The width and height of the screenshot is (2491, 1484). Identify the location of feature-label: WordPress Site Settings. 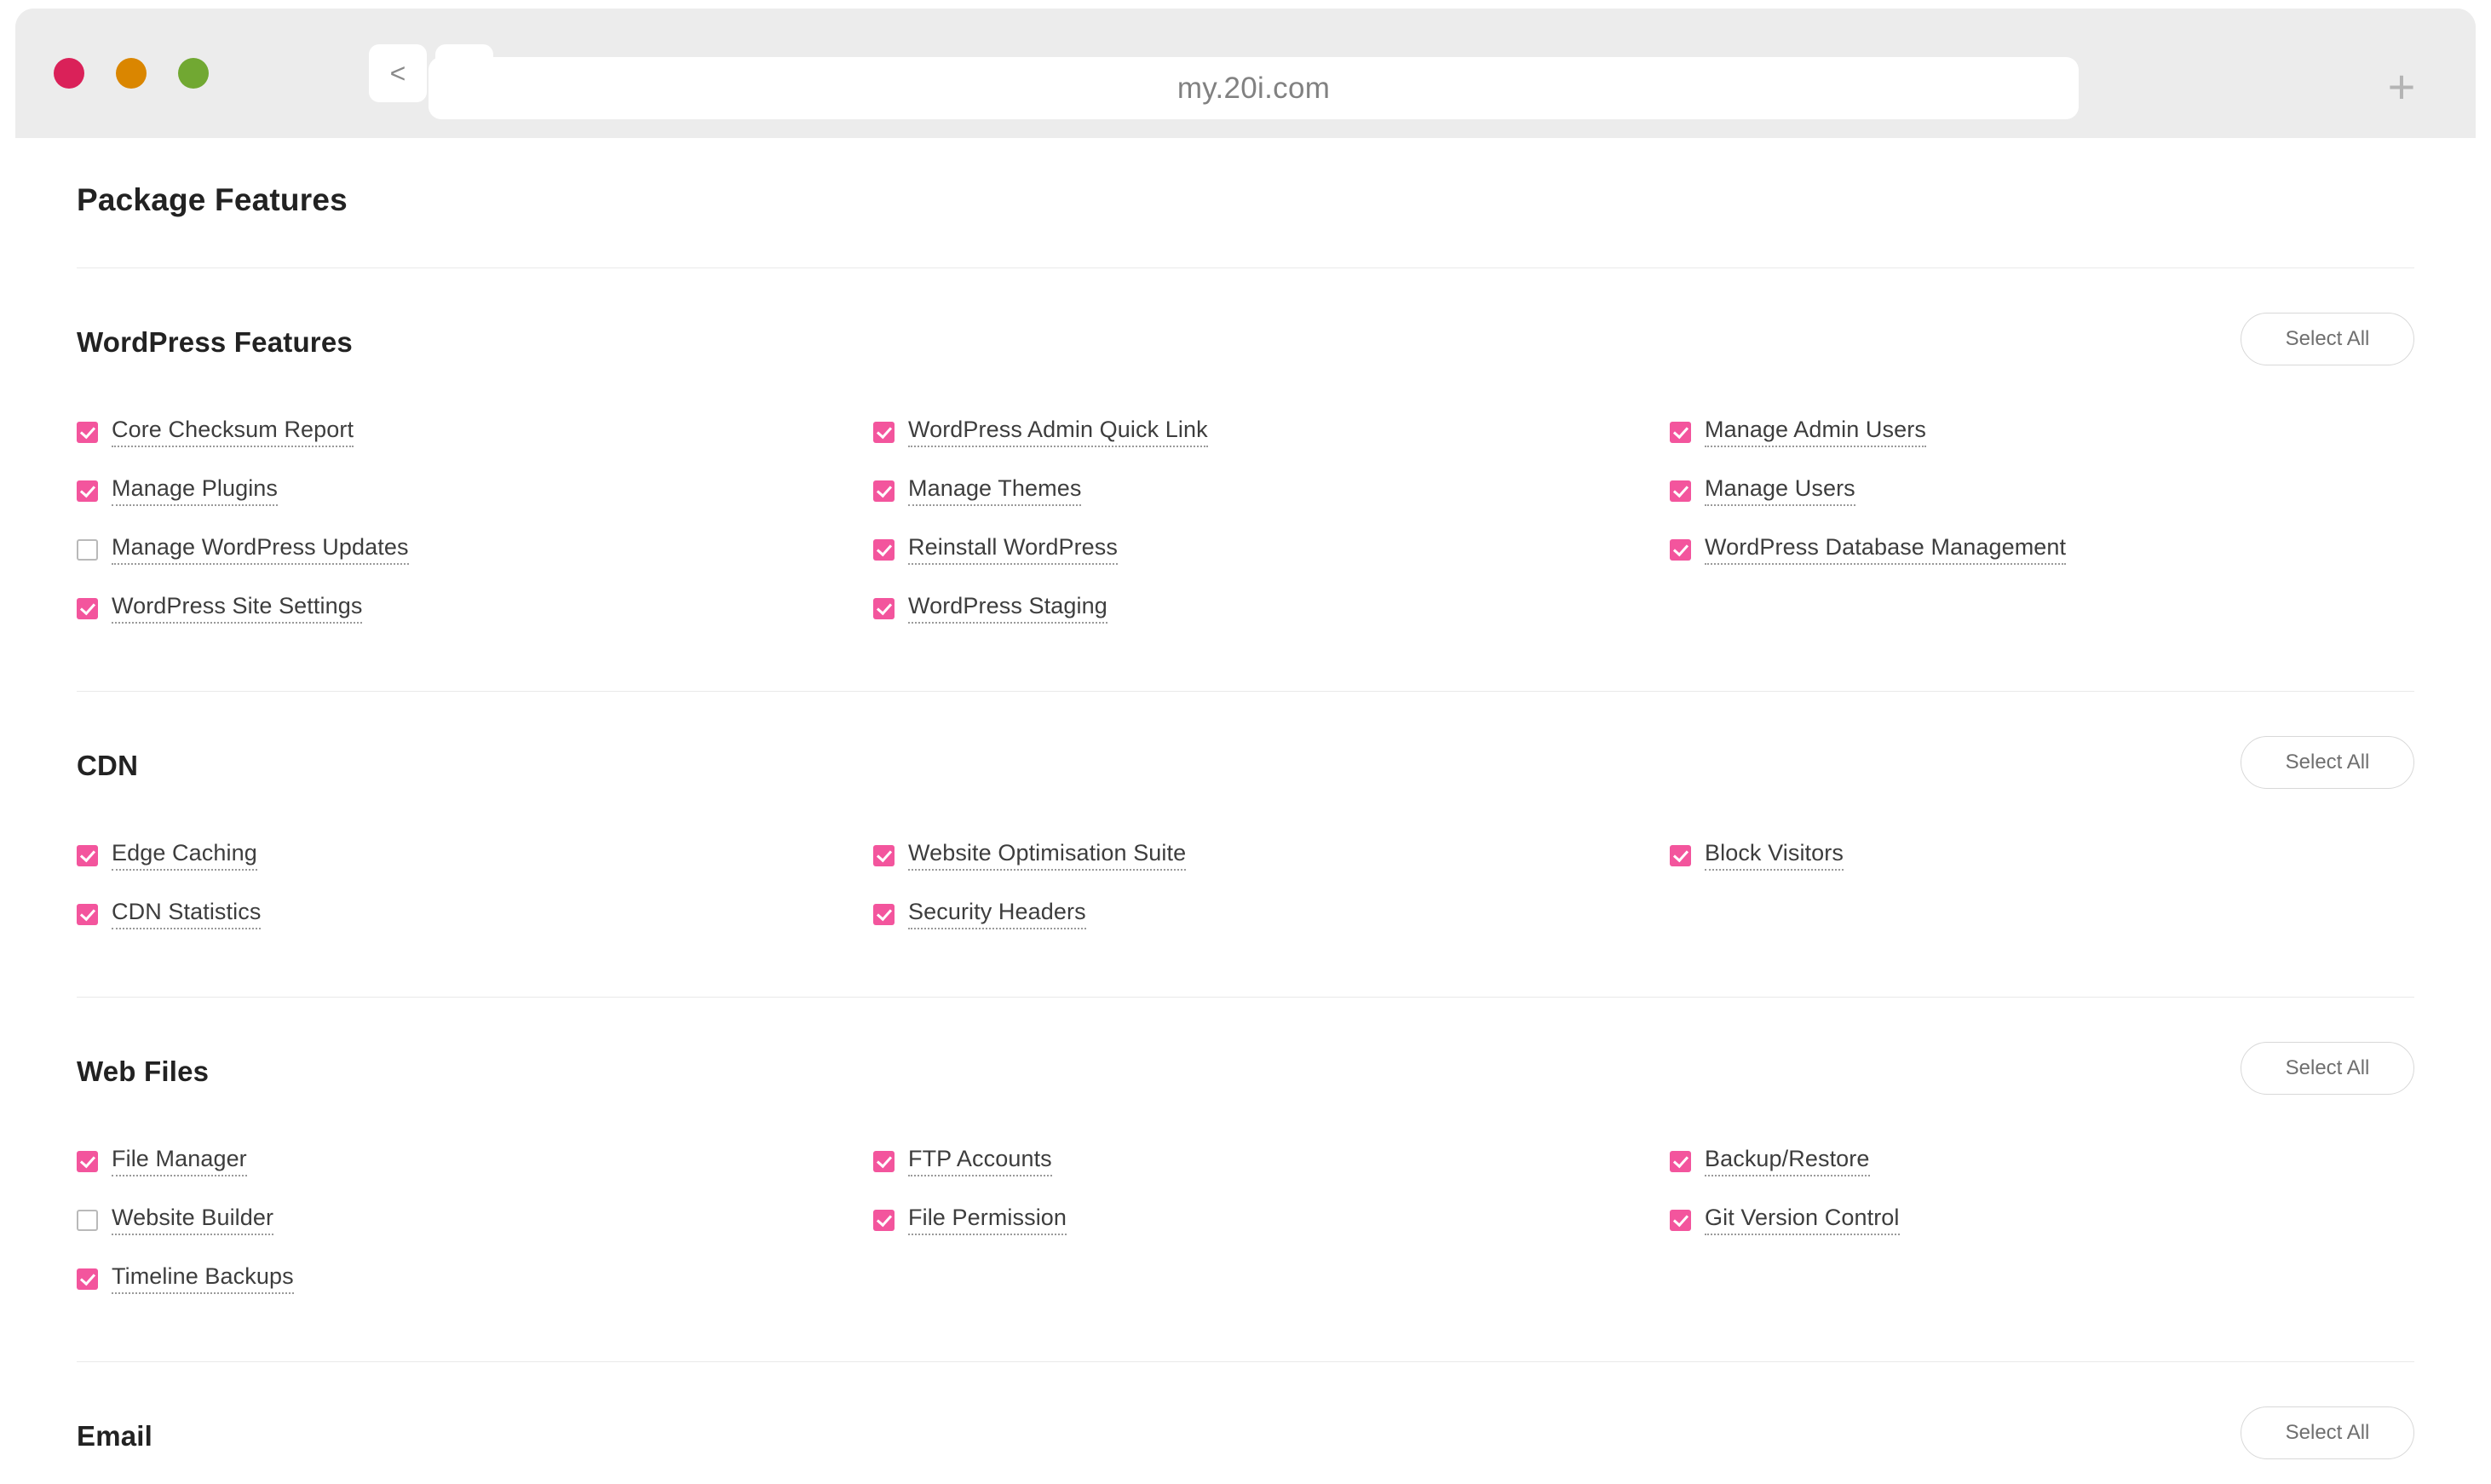
(237, 608).